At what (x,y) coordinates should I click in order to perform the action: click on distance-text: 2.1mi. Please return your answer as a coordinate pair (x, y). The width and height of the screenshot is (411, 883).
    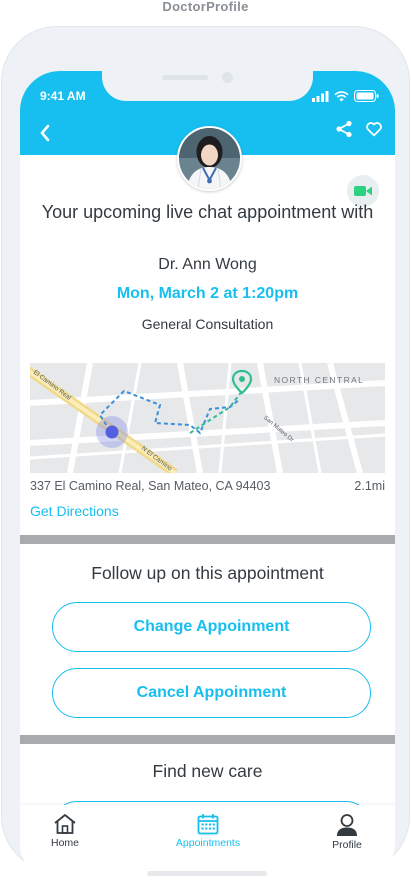
    Looking at the image, I should click on (369, 486).